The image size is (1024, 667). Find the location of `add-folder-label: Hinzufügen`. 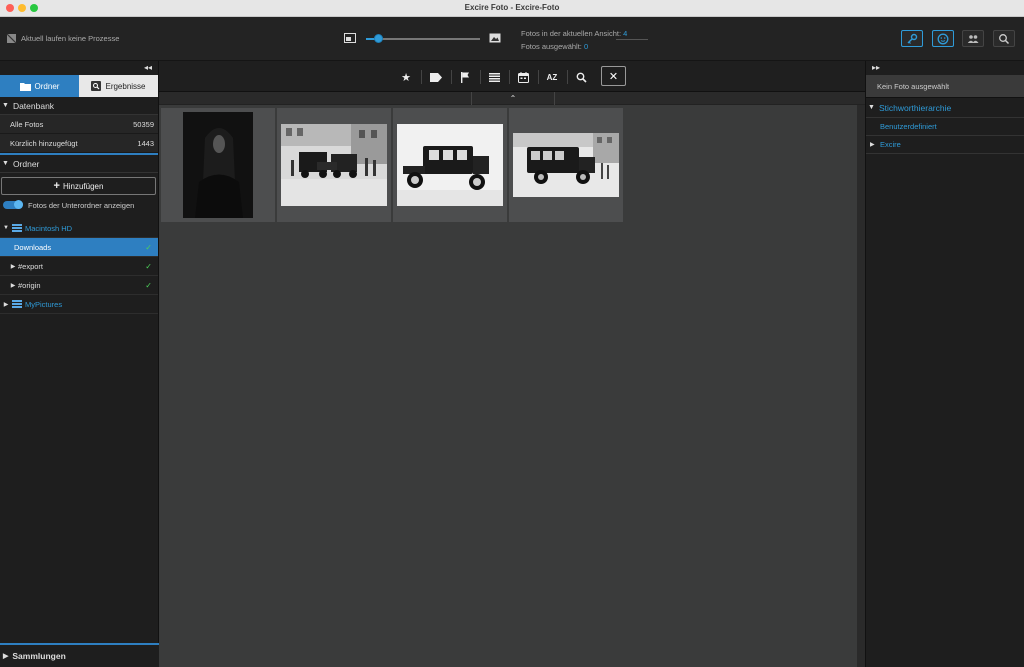

add-folder-label: Hinzufügen is located at coordinates (83, 186).